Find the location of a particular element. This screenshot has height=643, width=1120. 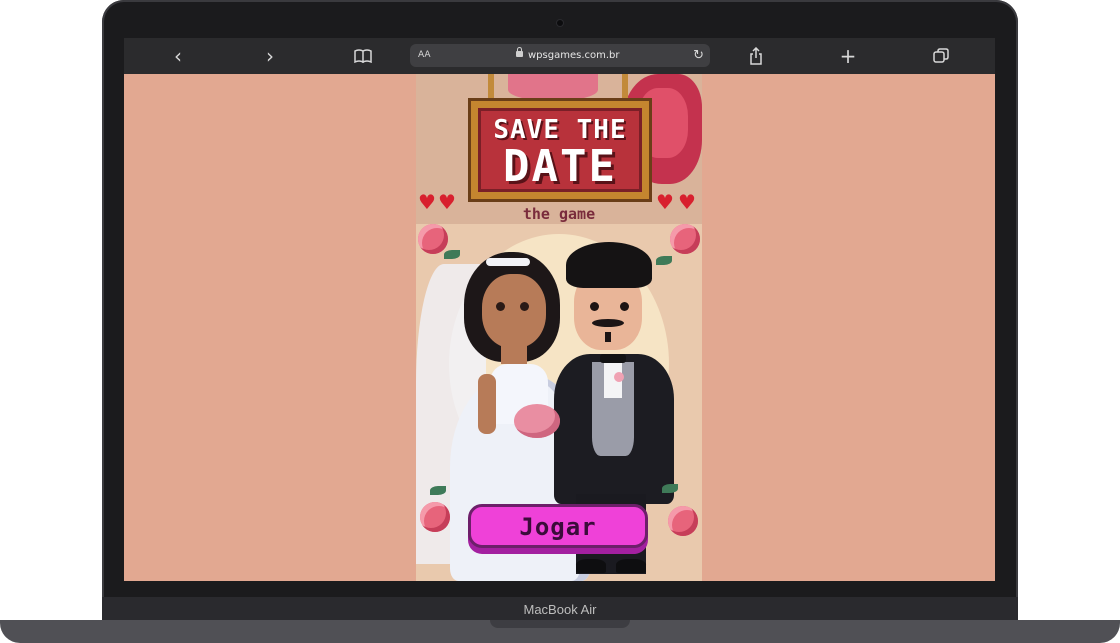

url-text: wpsgames.com.br is located at coordinates (574, 55).